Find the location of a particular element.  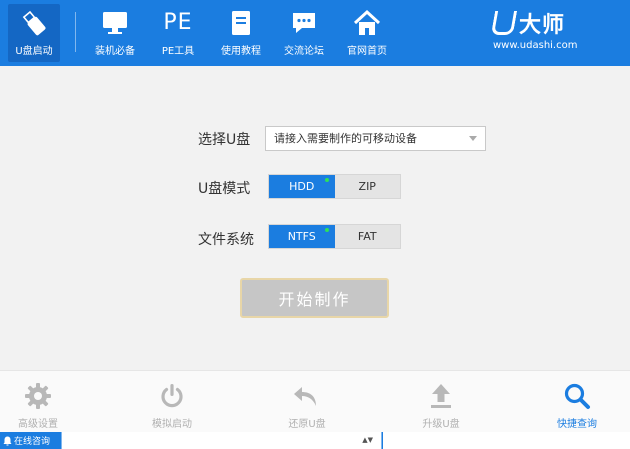

nav-item-tutorial: 使用教程 is located at coordinates (241, 33).